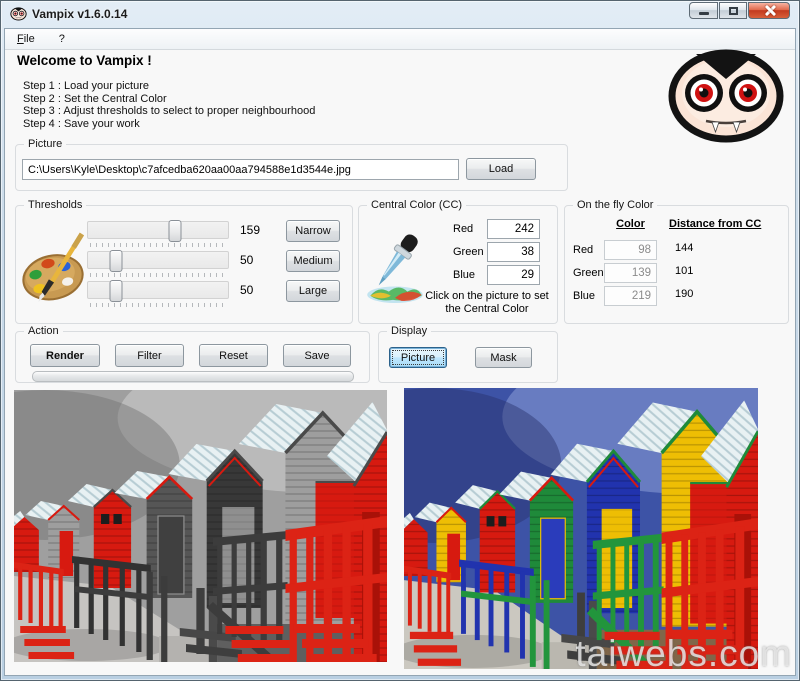 This screenshot has height=681, width=800. What do you see at coordinates (503, 357) in the screenshot?
I see `display-mask-button: Mask` at bounding box center [503, 357].